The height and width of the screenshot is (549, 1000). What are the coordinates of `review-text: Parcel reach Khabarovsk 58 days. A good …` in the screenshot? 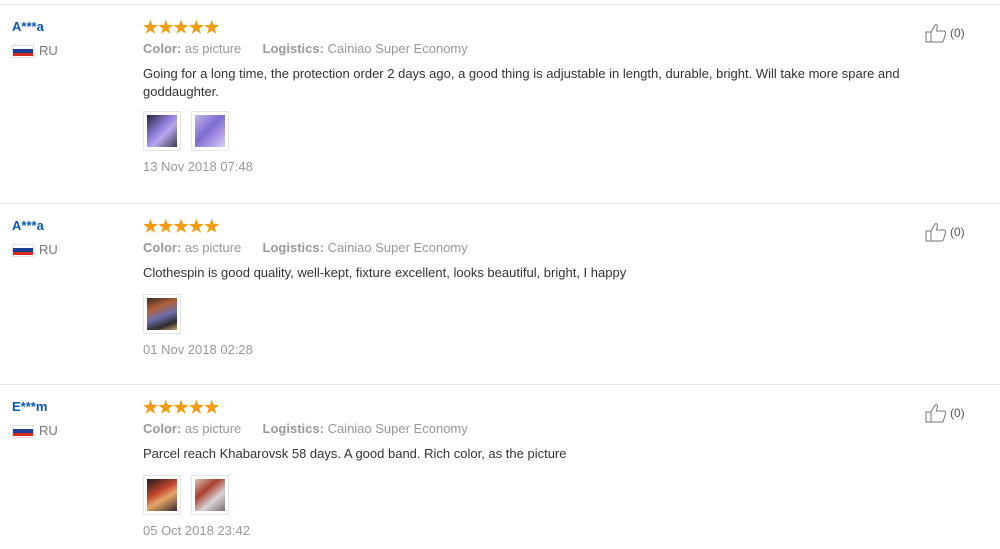 It's located at (355, 453).